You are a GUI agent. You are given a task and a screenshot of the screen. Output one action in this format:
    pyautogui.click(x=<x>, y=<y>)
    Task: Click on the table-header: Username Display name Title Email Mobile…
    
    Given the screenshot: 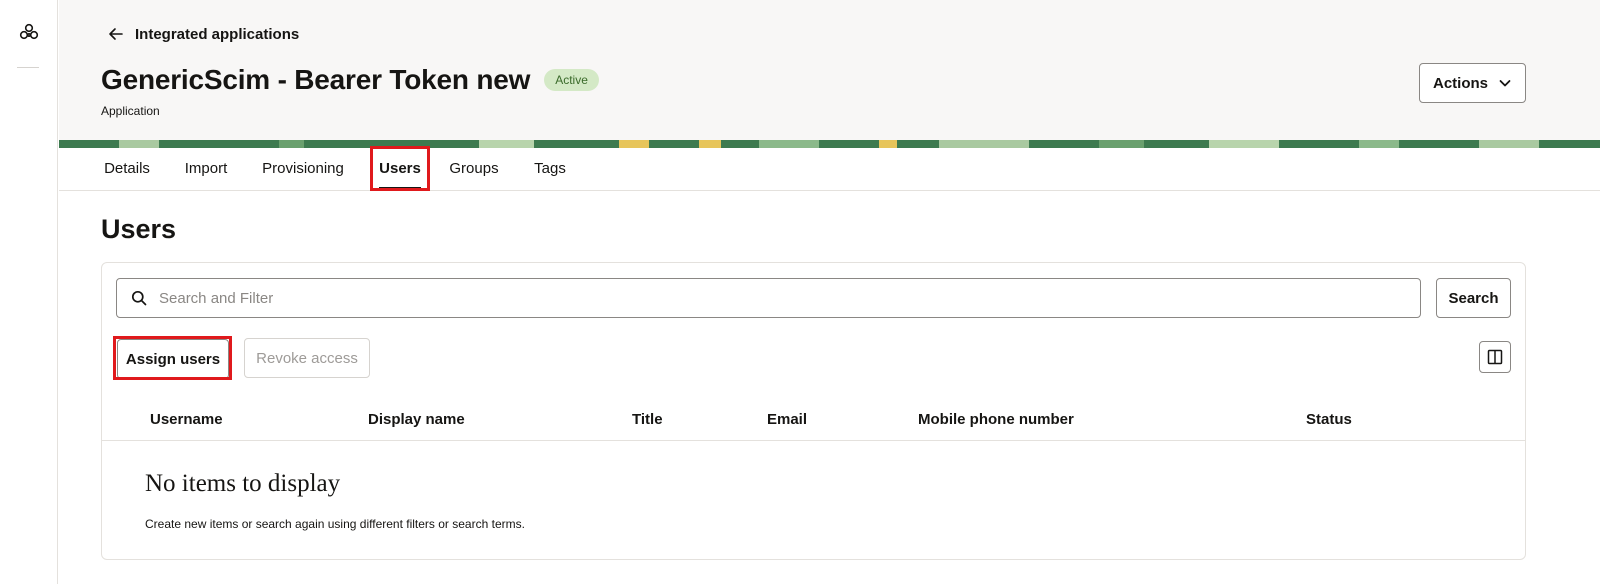 What is the action you would take?
    pyautogui.click(x=813, y=420)
    